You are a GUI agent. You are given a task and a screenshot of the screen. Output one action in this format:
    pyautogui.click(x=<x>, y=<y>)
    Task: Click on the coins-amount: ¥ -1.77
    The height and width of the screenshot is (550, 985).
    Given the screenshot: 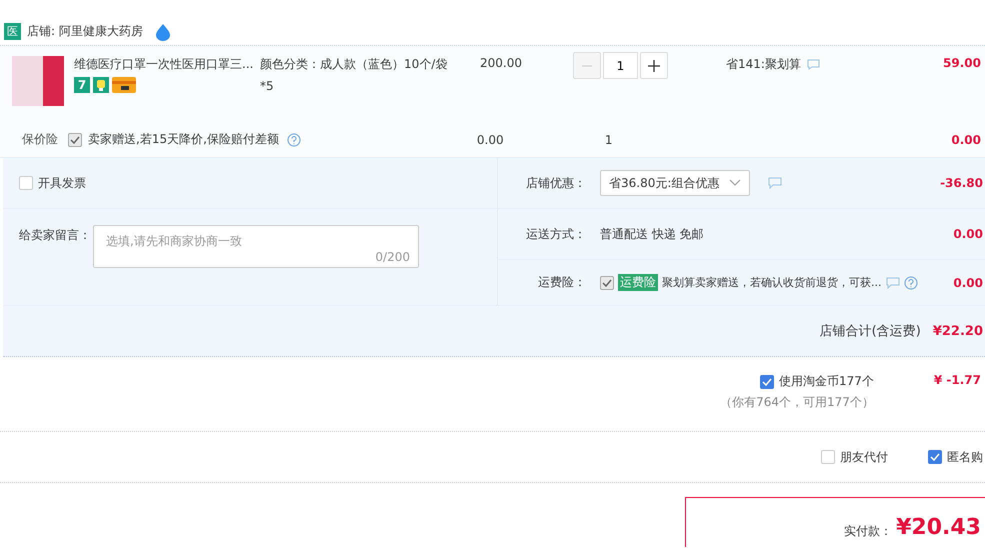 What is the action you would take?
    pyautogui.click(x=957, y=381)
    